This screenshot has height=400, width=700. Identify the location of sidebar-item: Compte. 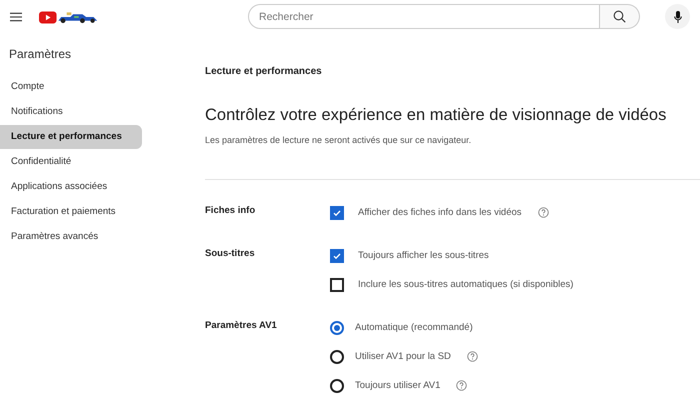
(71, 87).